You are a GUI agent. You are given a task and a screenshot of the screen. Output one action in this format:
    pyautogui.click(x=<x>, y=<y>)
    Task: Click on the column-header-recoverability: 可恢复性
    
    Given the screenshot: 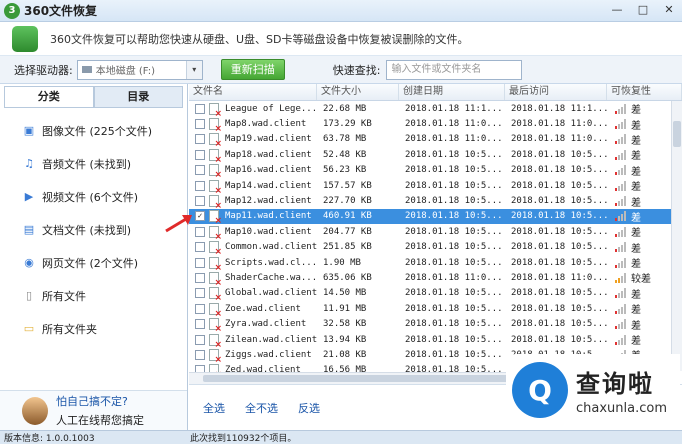 What is the action you would take?
    pyautogui.click(x=644, y=92)
    